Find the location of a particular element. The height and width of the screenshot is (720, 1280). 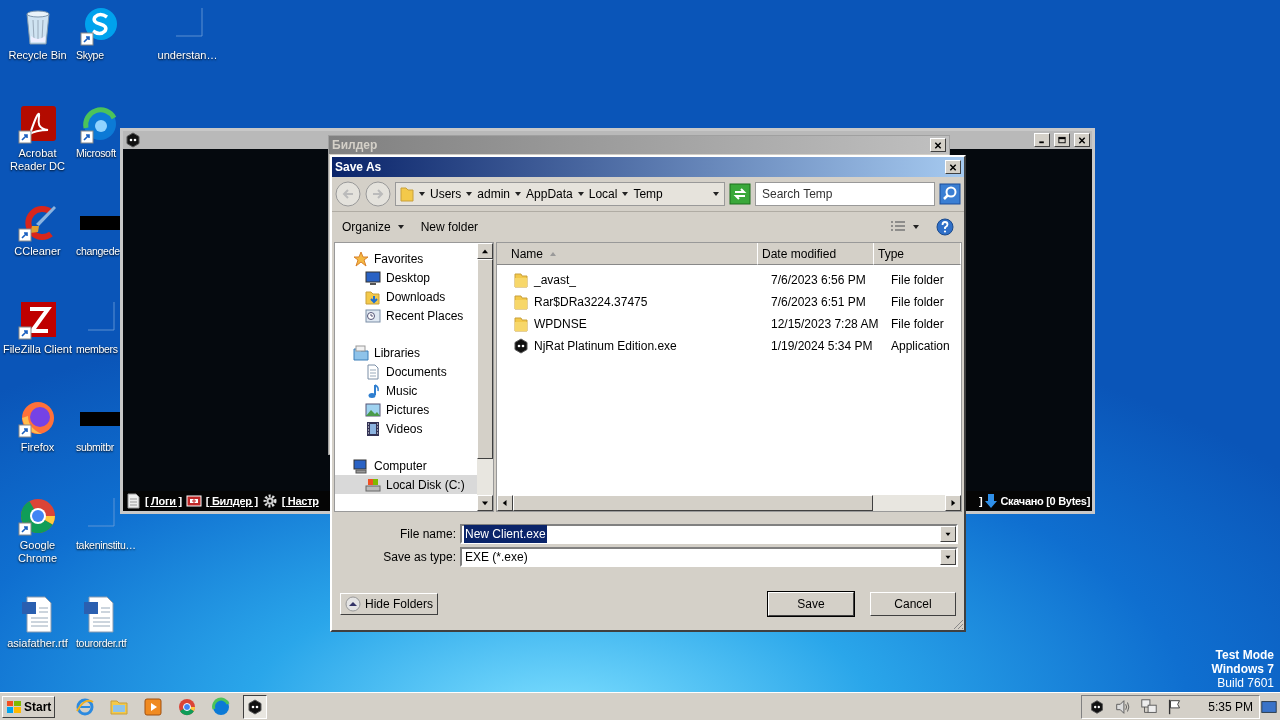

organize-button: Organize is located at coordinates (373, 227).